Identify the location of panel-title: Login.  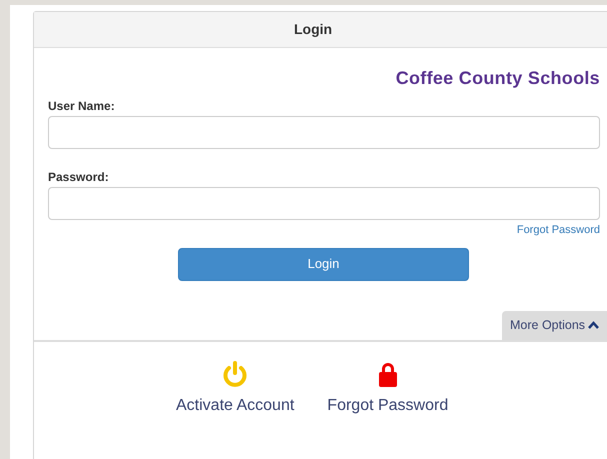
(313, 29).